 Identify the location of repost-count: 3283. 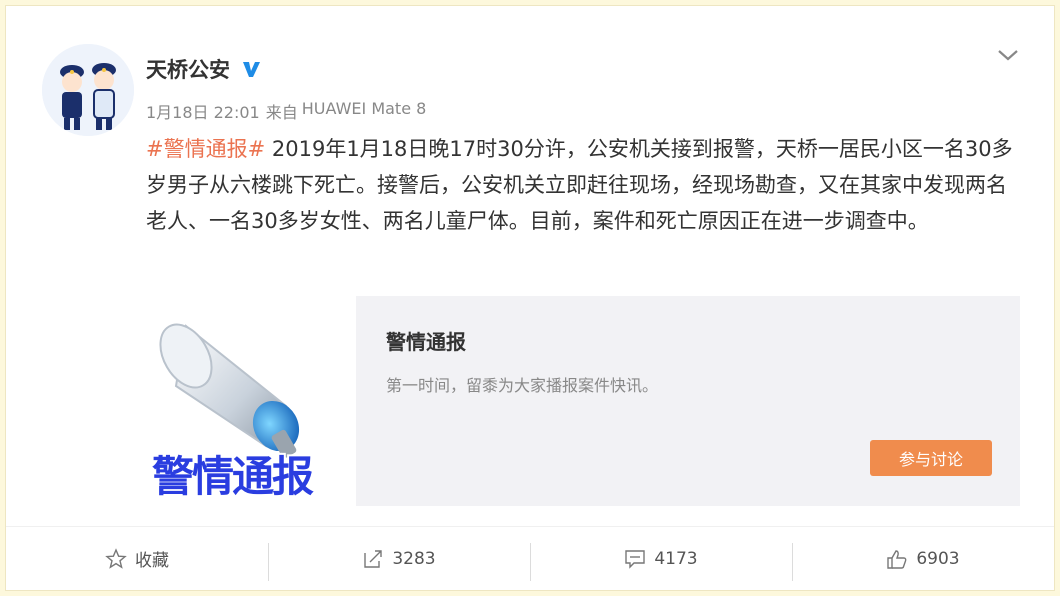
(414, 558).